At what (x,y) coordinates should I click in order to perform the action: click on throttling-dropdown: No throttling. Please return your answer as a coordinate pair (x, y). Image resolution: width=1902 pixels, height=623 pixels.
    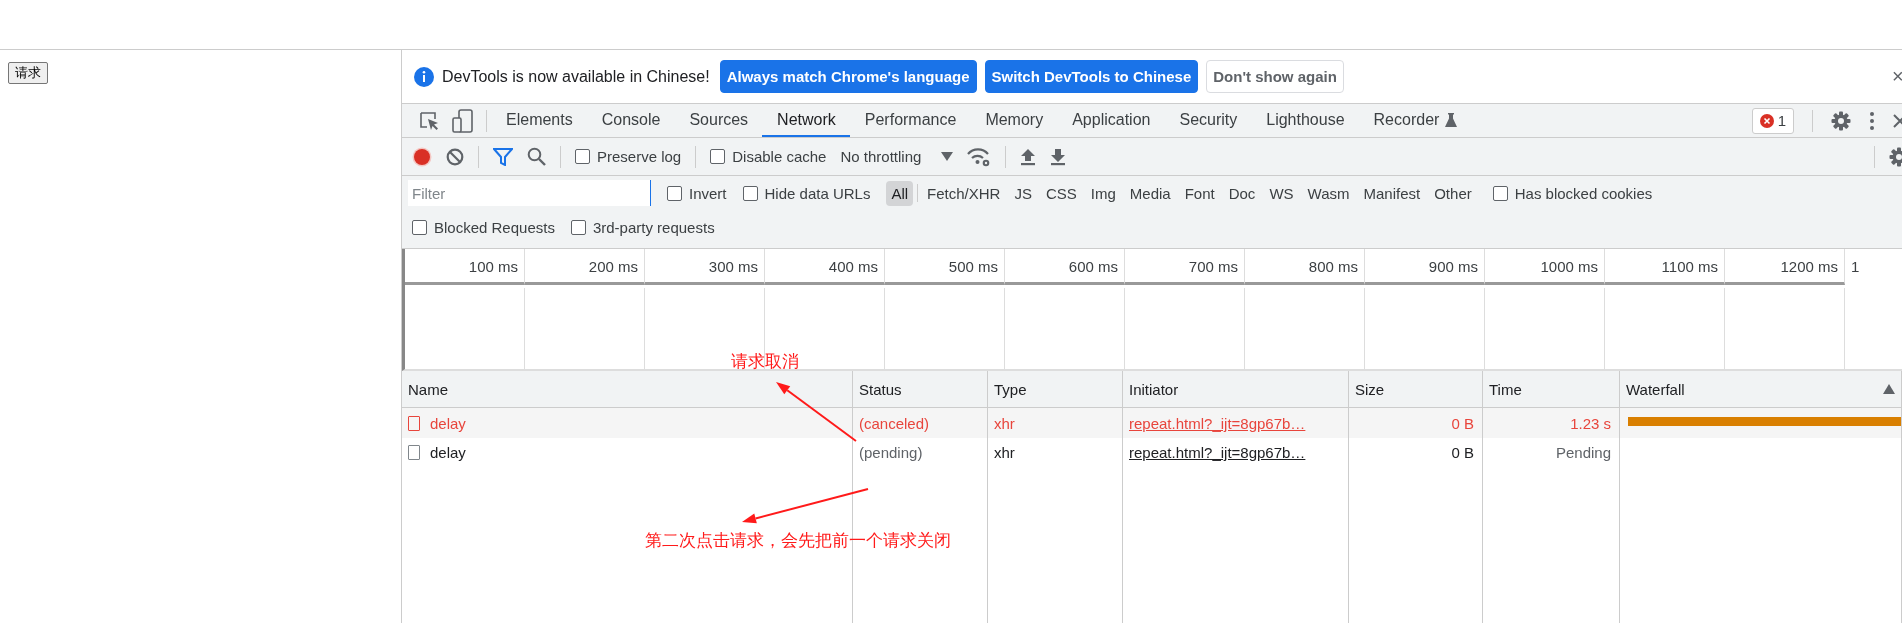
    Looking at the image, I should click on (897, 156).